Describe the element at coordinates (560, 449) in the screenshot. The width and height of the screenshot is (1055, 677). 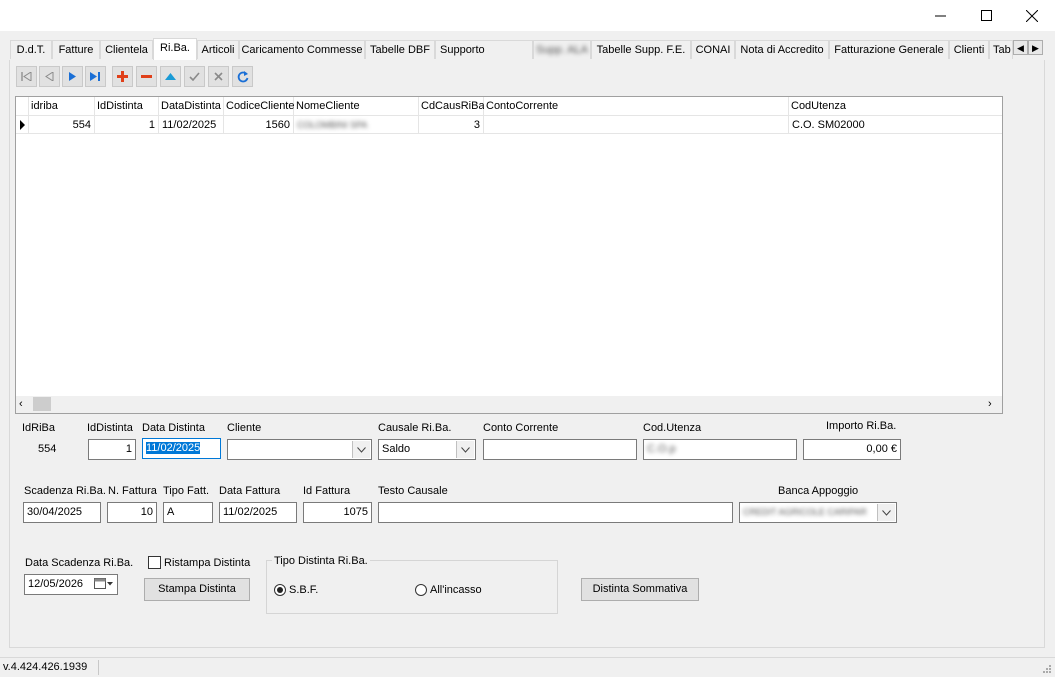
I see `conto-corrente-field` at that location.